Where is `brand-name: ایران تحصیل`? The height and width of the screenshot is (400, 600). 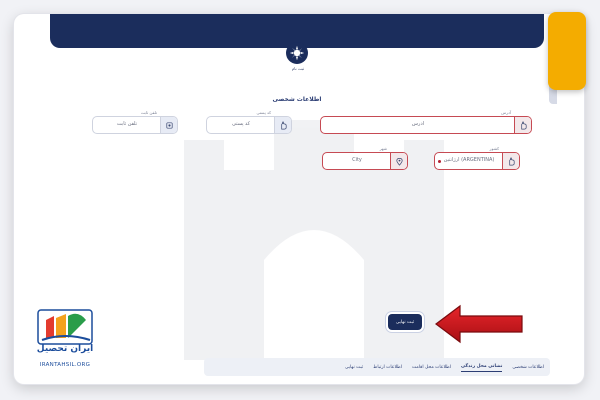
brand-name: ایران تحصیل is located at coordinates (65, 349).